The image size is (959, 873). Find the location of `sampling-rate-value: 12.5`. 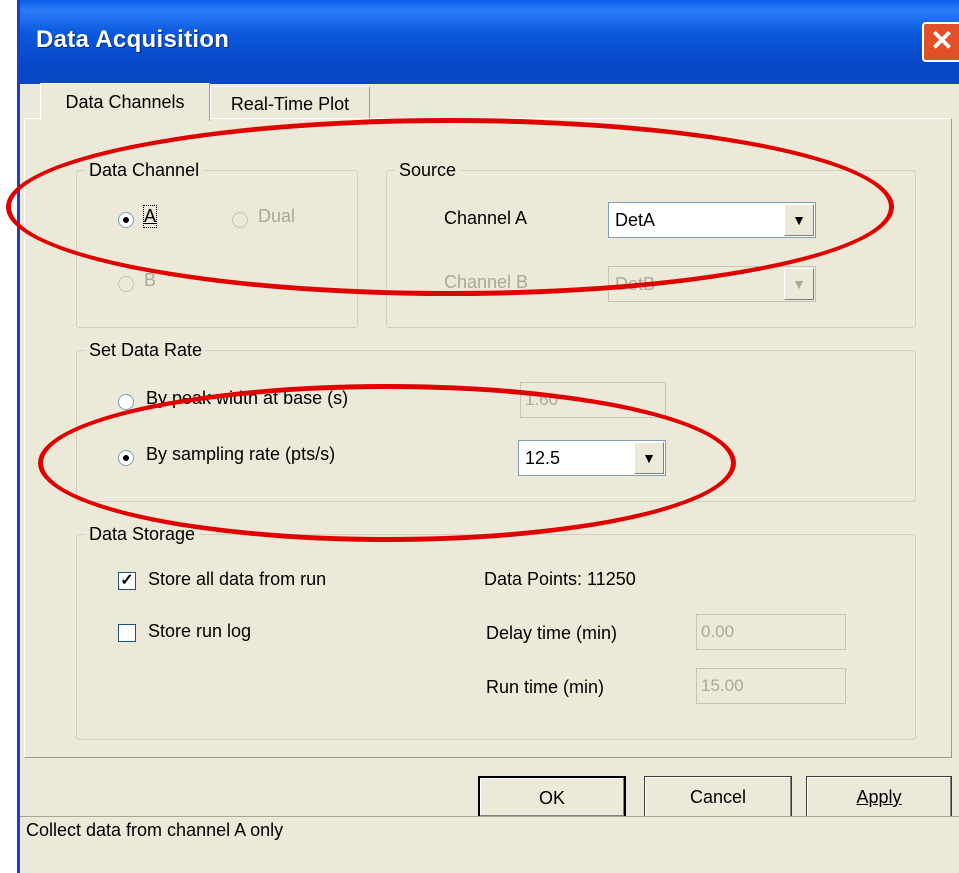

sampling-rate-value: 12.5 is located at coordinates (543, 458).